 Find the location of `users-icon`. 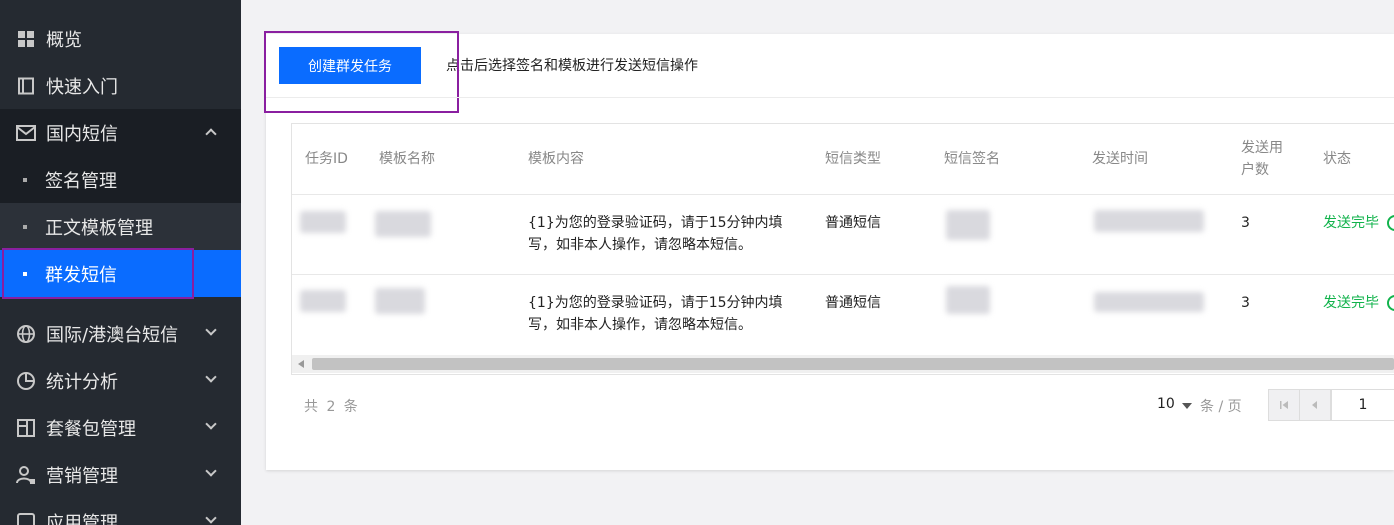

users-icon is located at coordinates (26, 475).